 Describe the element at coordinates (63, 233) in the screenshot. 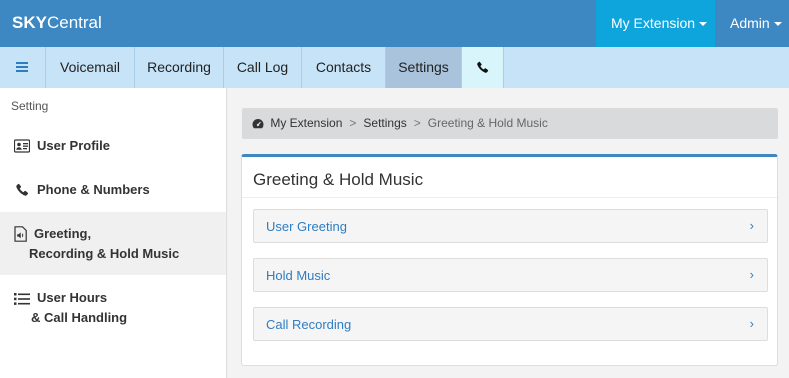

I see `sidebar-item-label-line1: Greeting,` at that location.